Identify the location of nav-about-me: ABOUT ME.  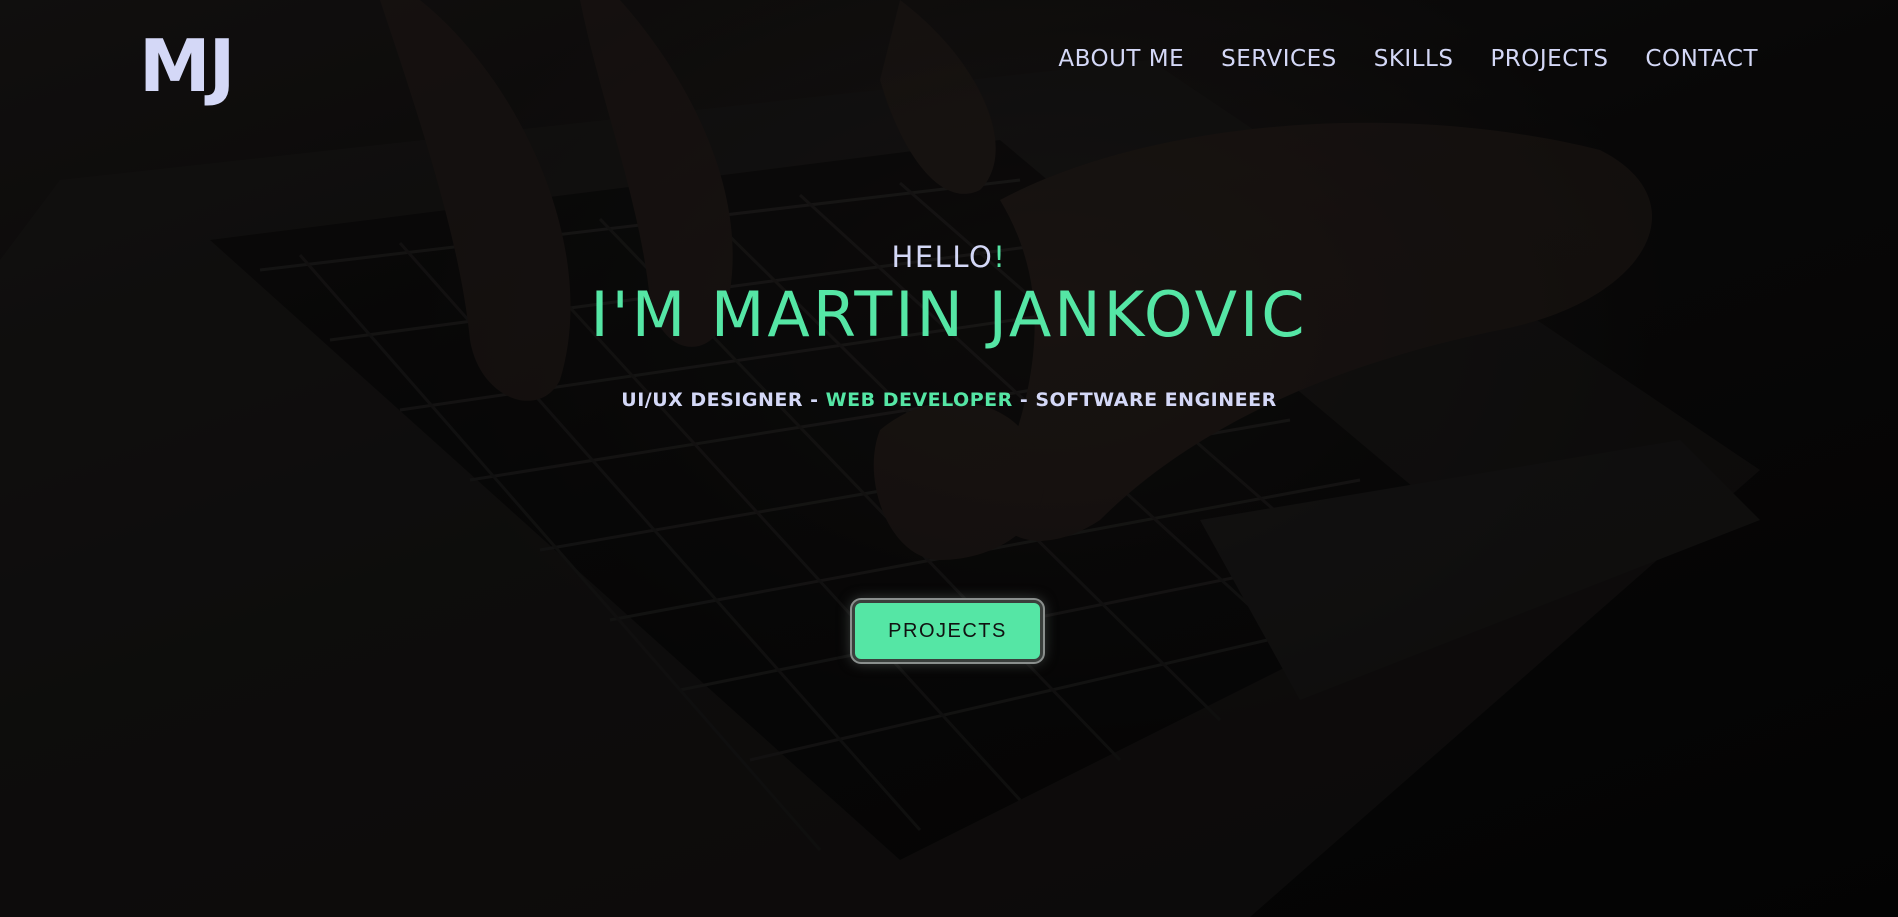
(1121, 59).